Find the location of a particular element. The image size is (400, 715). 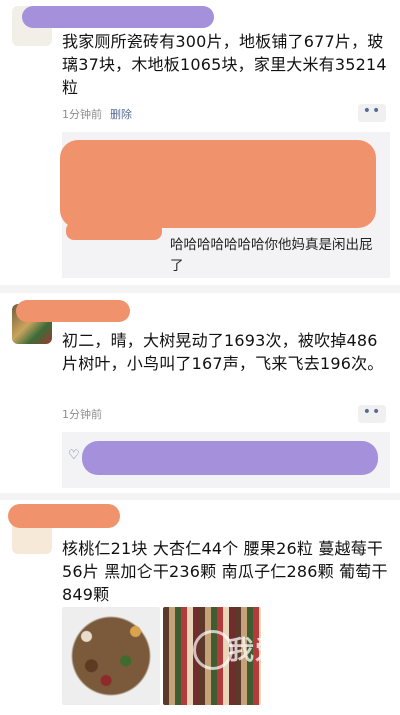

comment-text: 哈哈哈哈哈哈哈你他妈真是闲出屁了 is located at coordinates (225, 256).